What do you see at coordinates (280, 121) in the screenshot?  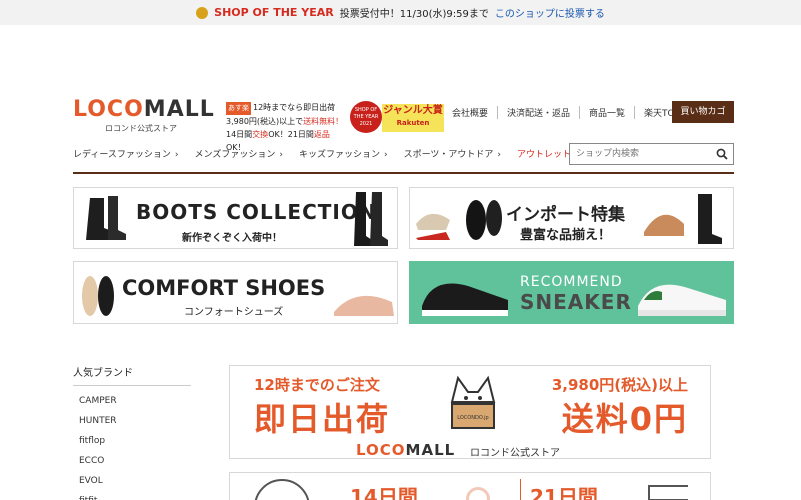 I see `promo-tax: (税込)以上で` at bounding box center [280, 121].